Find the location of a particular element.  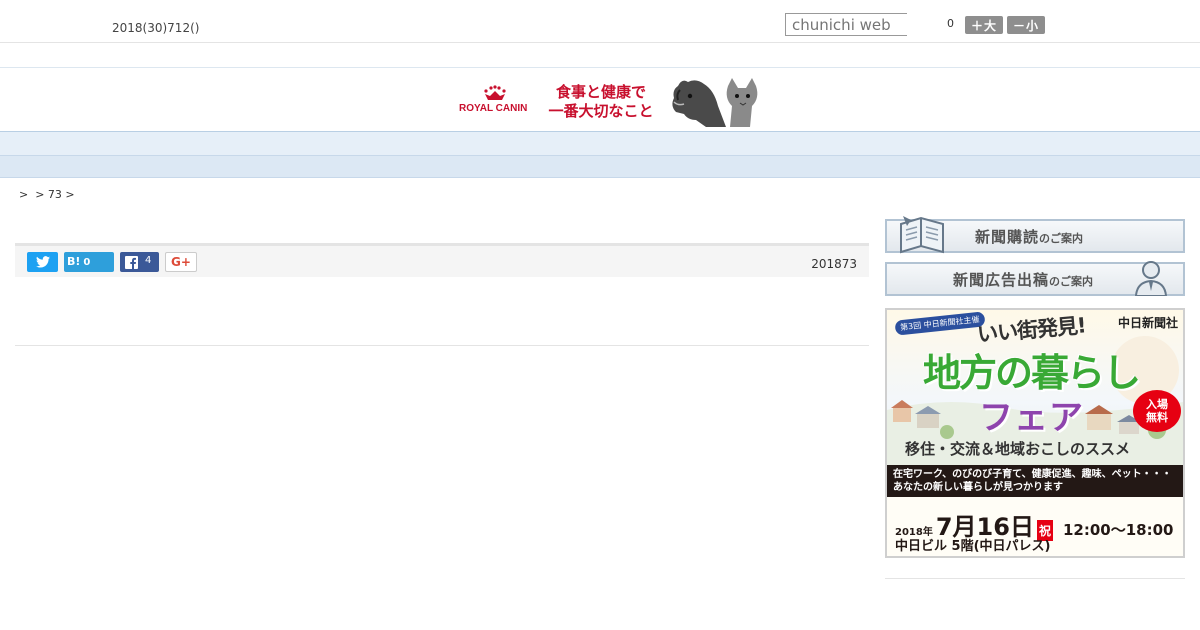

newspaper-icon is located at coordinates (922, 235).